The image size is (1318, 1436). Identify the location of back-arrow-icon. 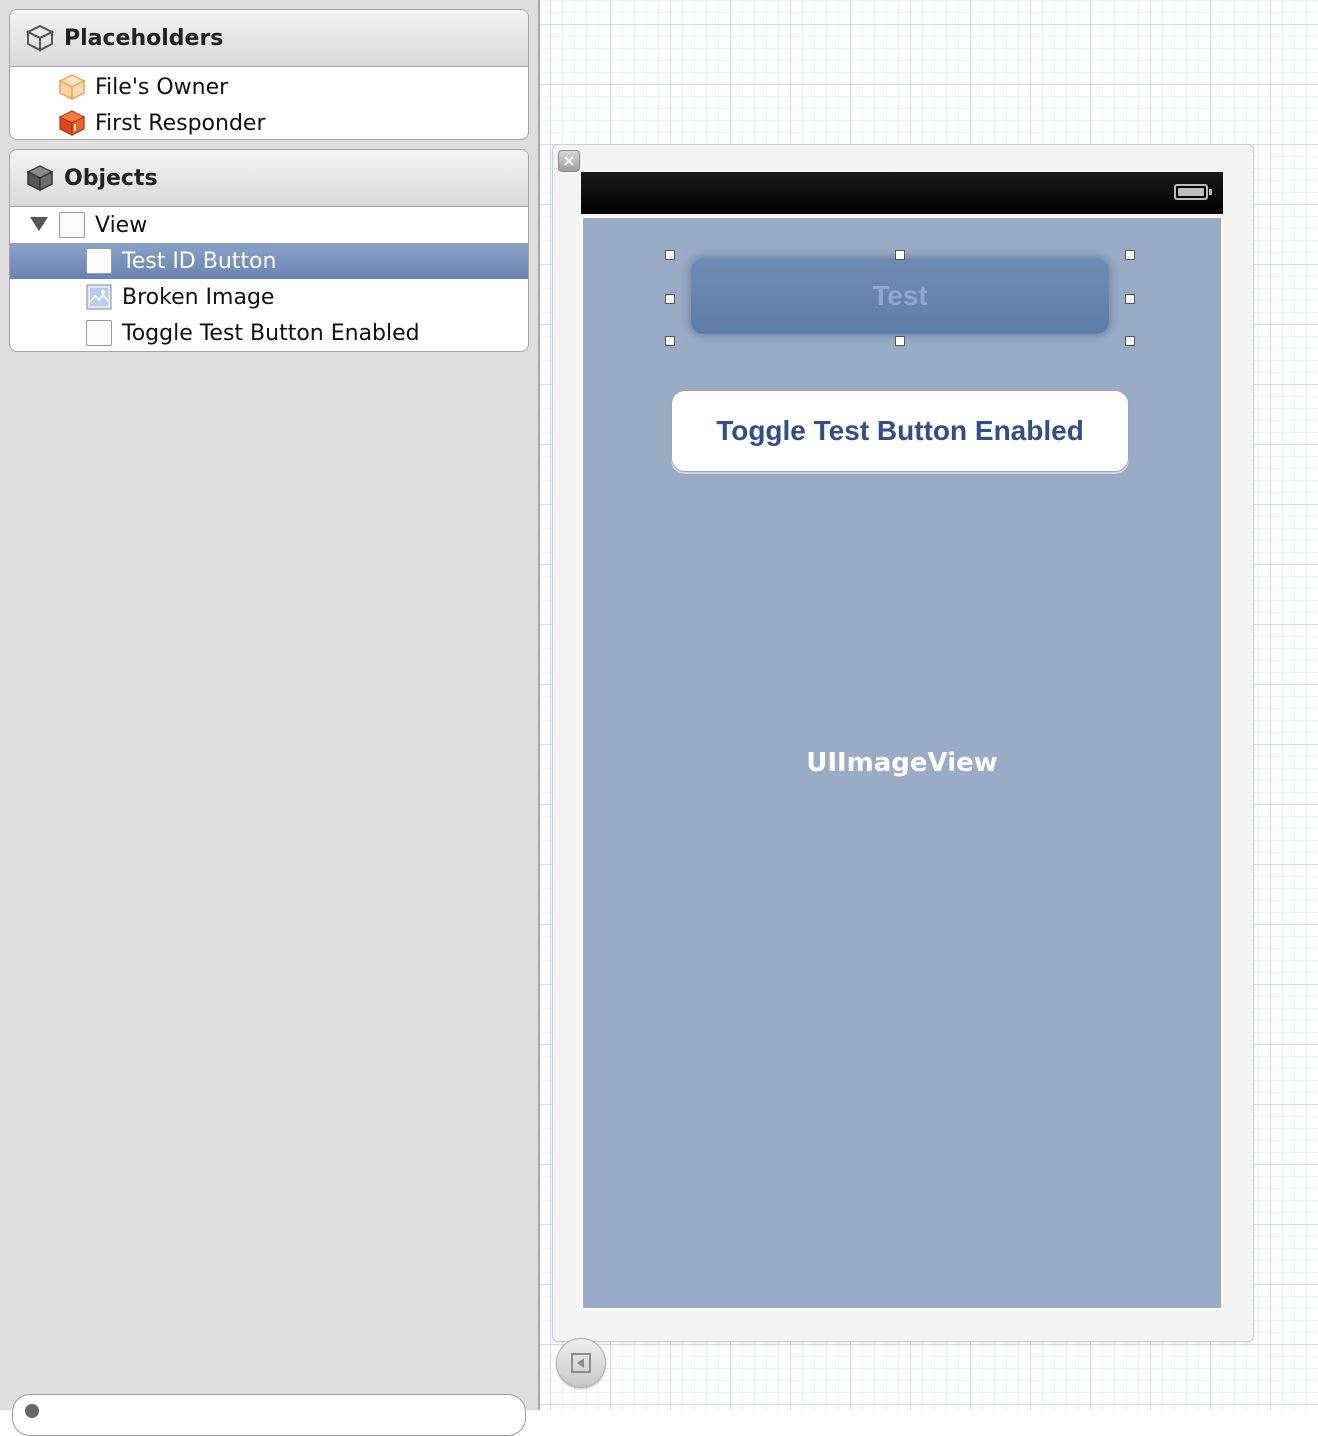
(581, 1363).